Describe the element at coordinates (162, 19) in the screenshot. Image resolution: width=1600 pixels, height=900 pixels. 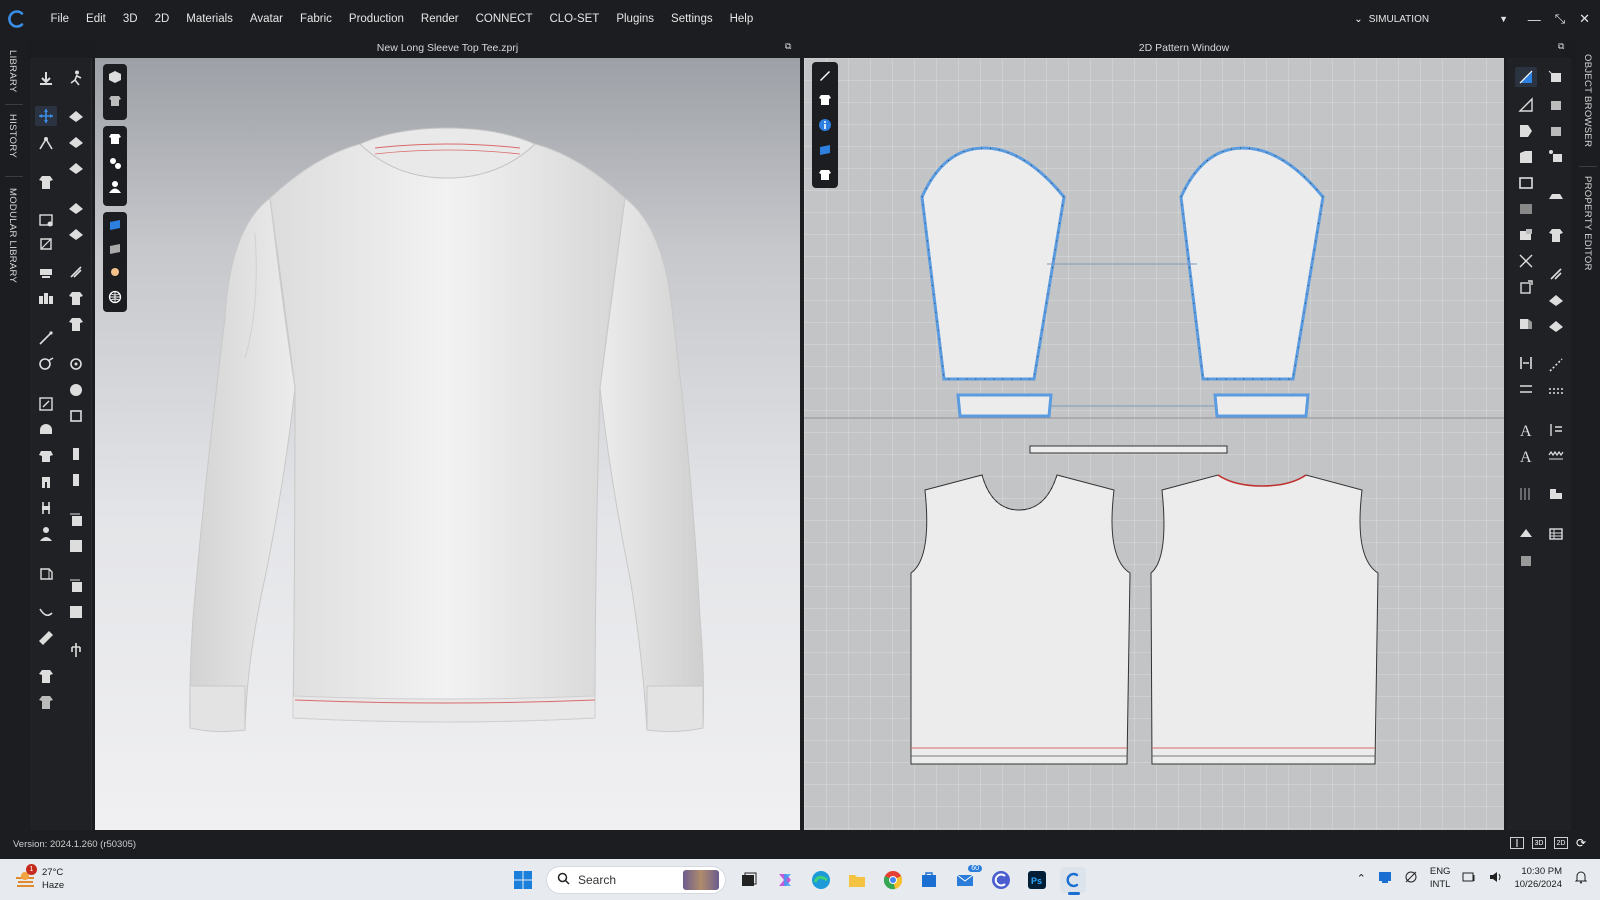
I see `menu-2d: 2D` at that location.